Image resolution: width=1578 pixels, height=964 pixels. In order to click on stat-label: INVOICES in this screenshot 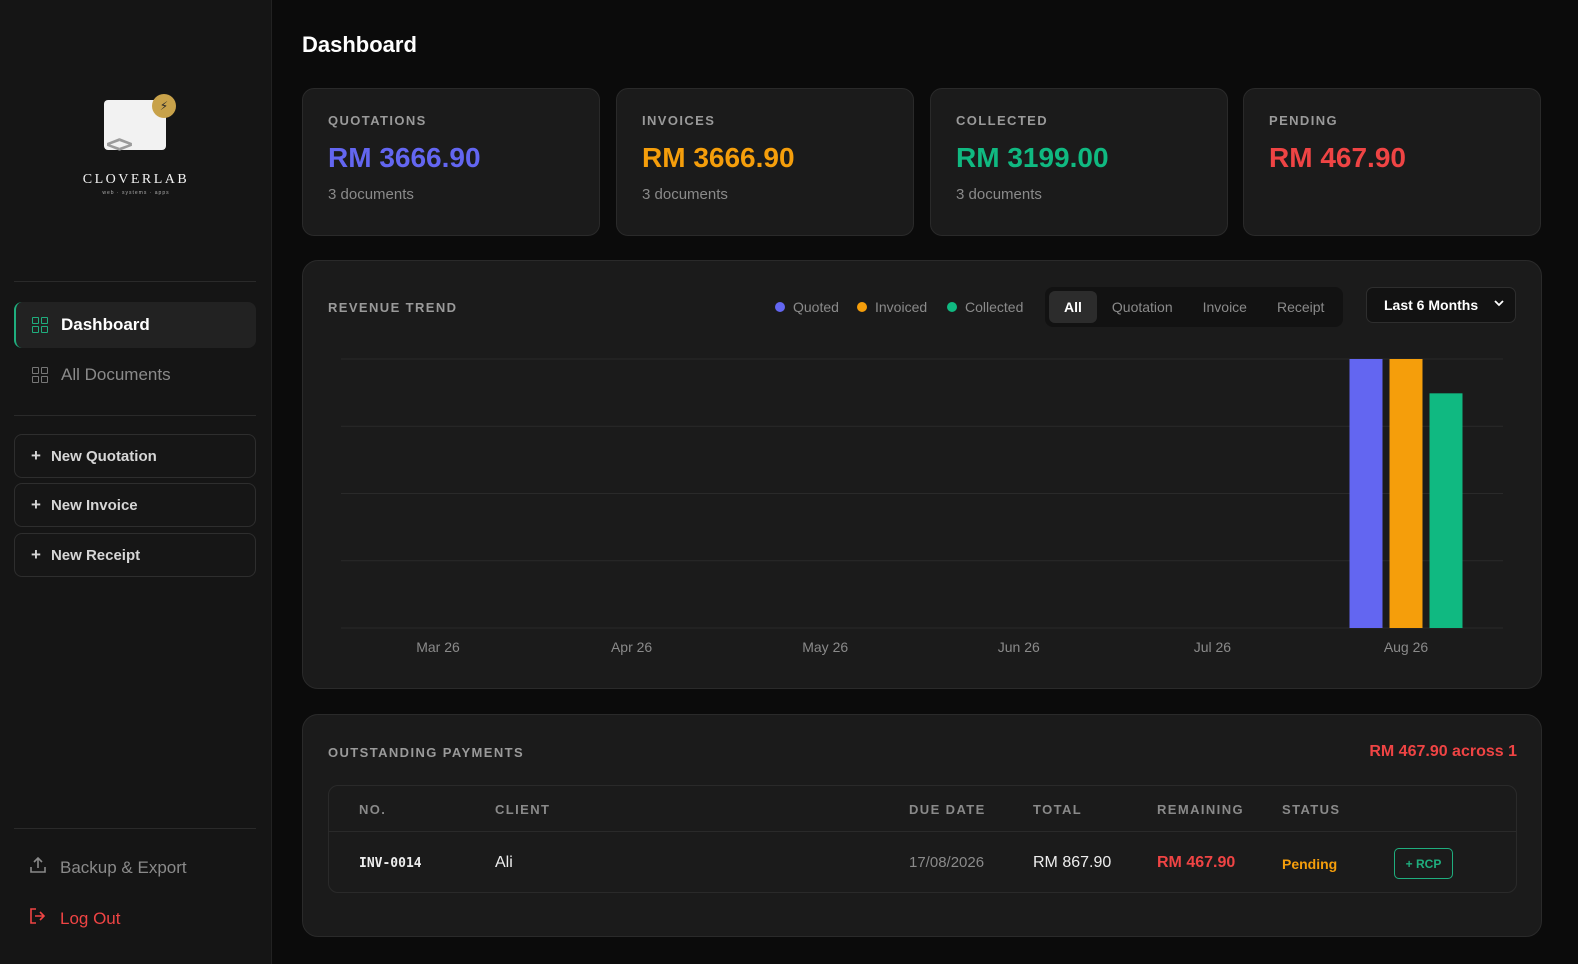, I will do `click(679, 120)`.